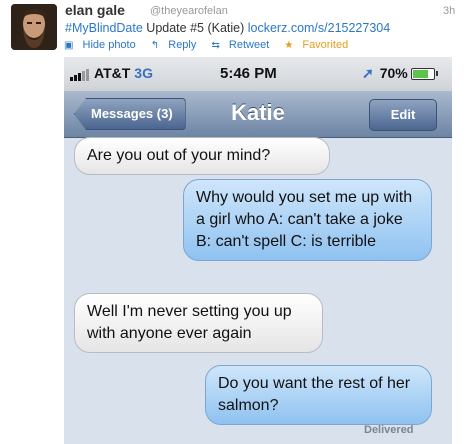 This screenshot has width=468, height=444. What do you see at coordinates (69, 45) in the screenshot?
I see `photo-icon: ▣` at bounding box center [69, 45].